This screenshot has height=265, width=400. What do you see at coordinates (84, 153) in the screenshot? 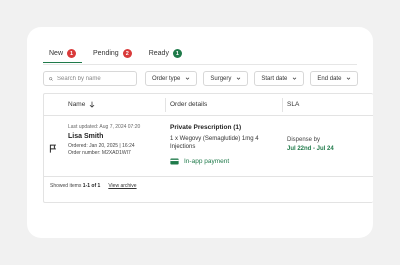
I see `order-number-label: Order number:` at bounding box center [84, 153].